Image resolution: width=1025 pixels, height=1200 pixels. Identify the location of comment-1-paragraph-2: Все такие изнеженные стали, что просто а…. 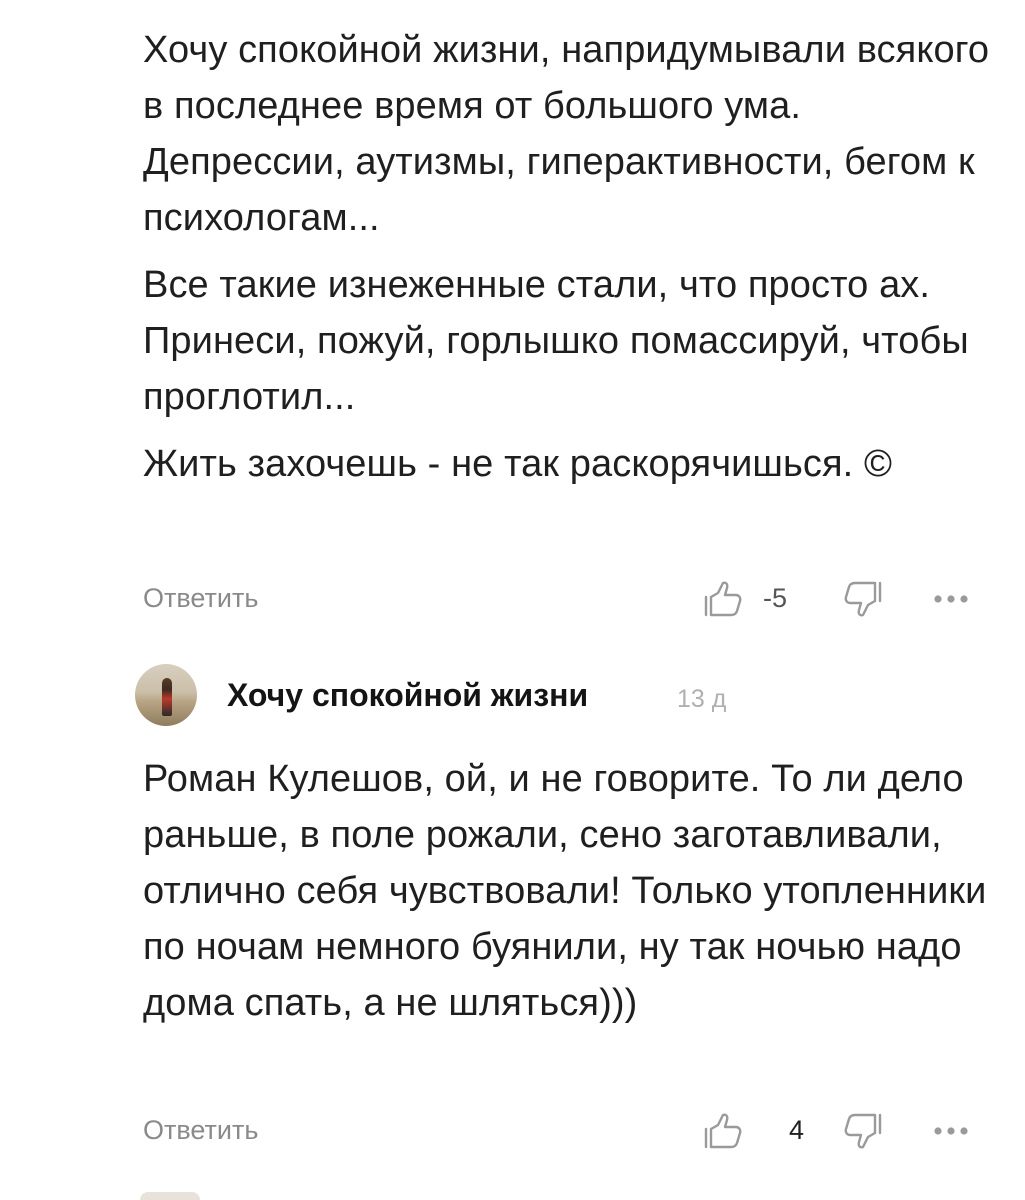
(556, 341).